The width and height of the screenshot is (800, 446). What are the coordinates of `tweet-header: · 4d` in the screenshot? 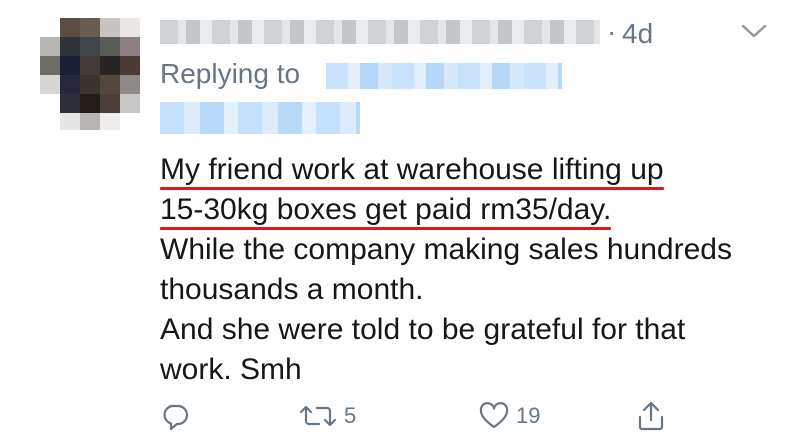 It's located at (460, 34).